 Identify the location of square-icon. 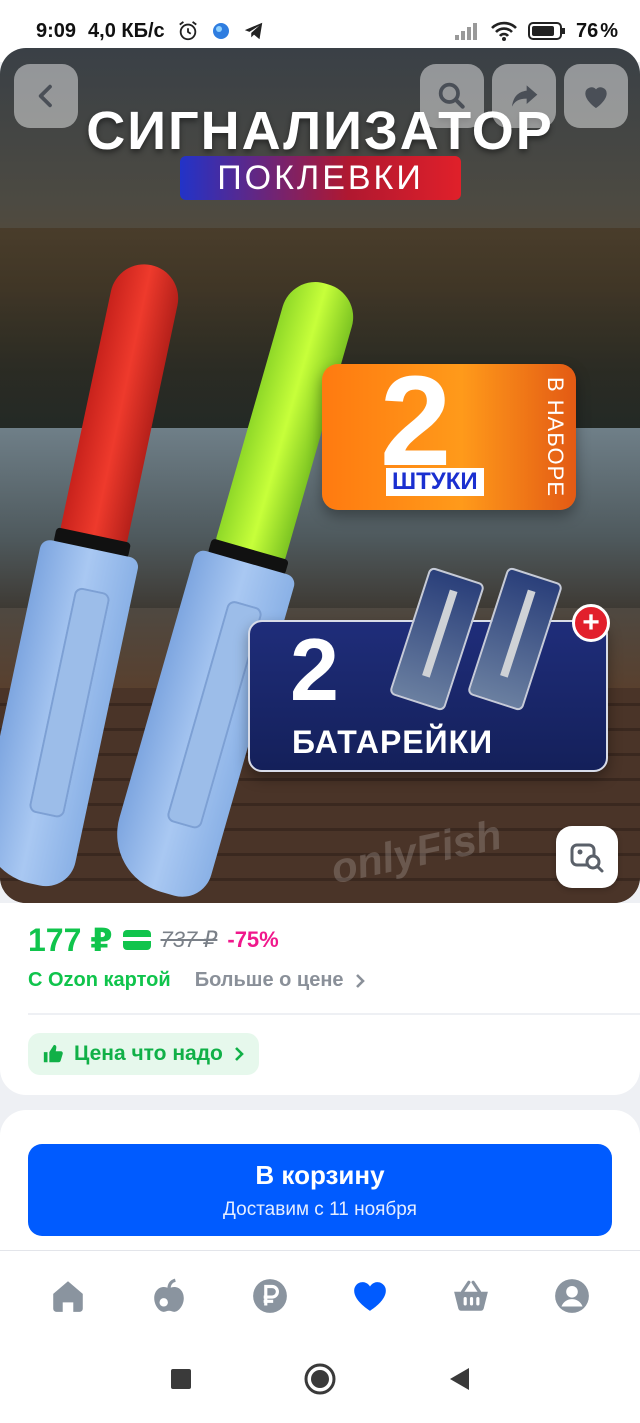
(181, 1379).